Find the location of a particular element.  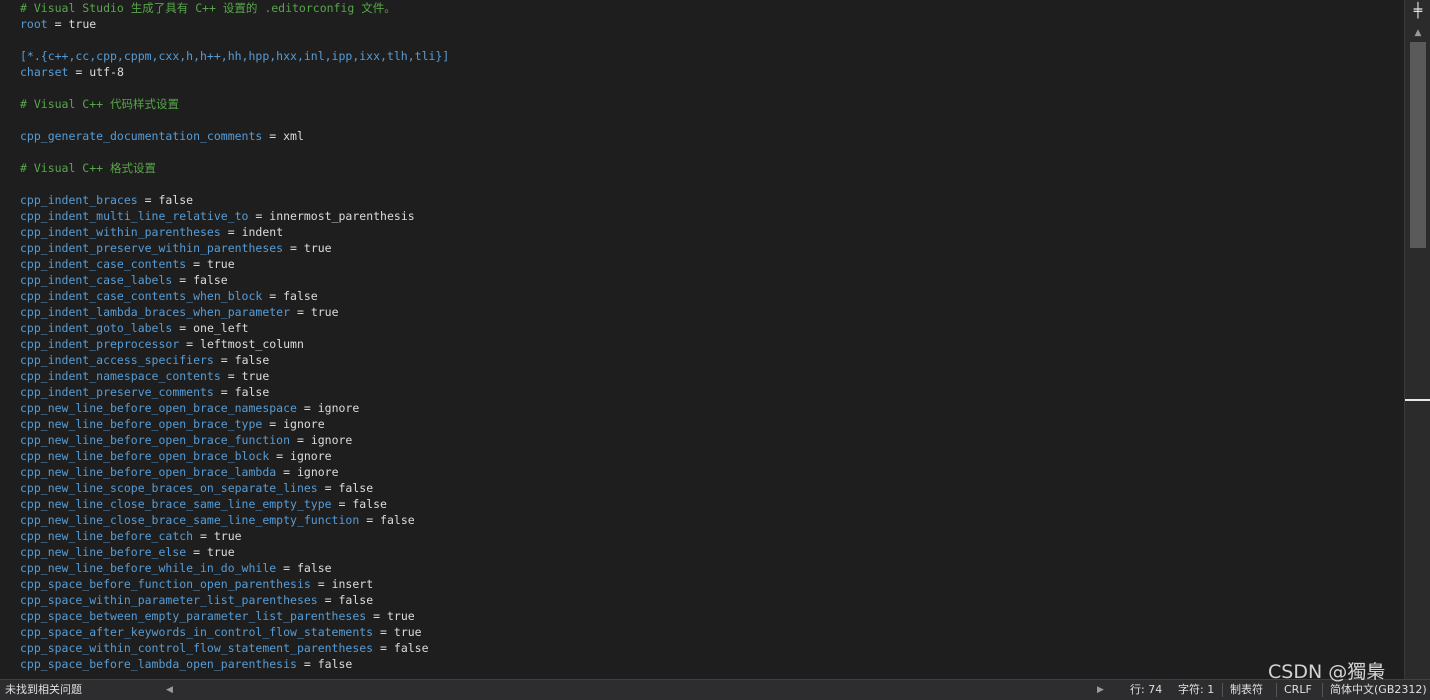

code-line: root = true is located at coordinates (234, 24).